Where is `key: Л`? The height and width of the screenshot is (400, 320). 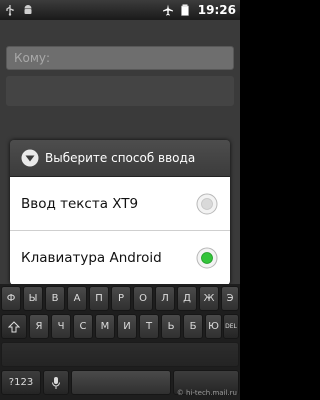
key: Л is located at coordinates (165, 298).